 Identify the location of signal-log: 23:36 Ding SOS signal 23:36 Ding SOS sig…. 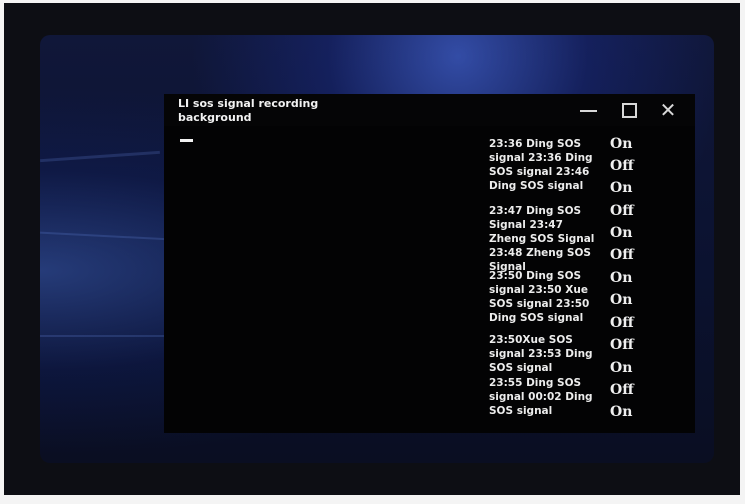
(544, 277).